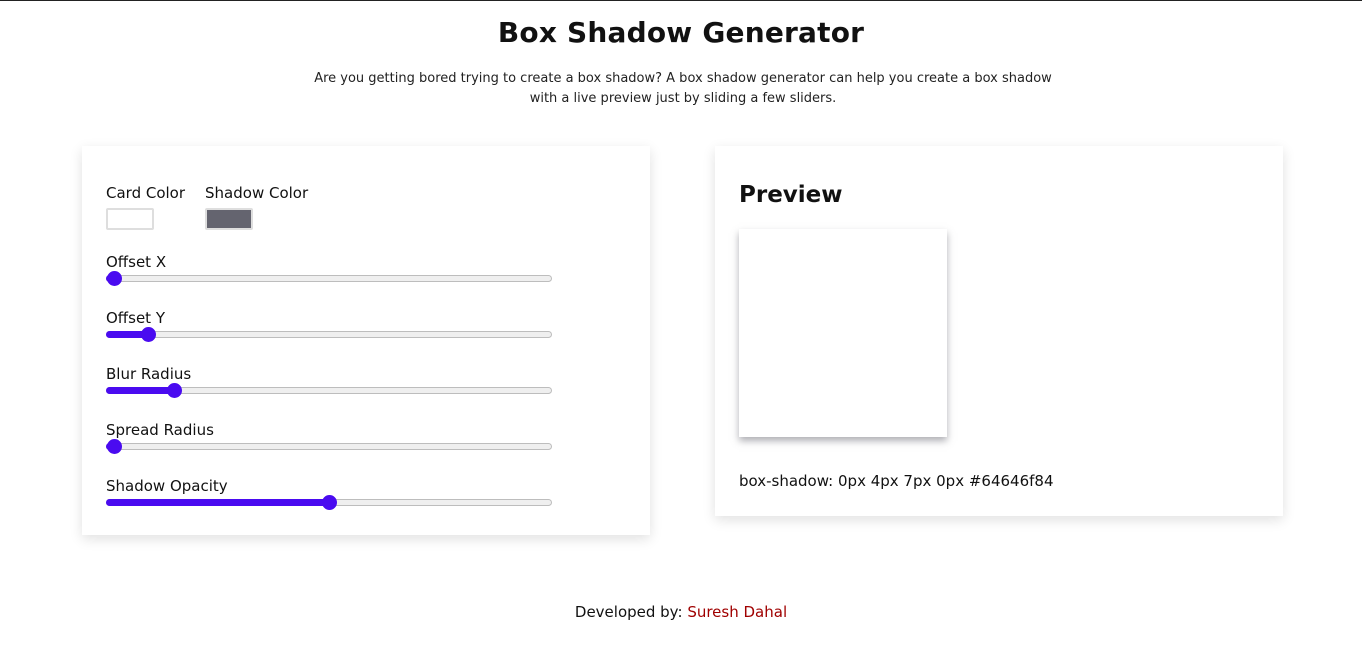 Image resolution: width=1362 pixels, height=665 pixels. What do you see at coordinates (167, 486) in the screenshot?
I see `shadow-opacity-label: Shadow Opacity` at bounding box center [167, 486].